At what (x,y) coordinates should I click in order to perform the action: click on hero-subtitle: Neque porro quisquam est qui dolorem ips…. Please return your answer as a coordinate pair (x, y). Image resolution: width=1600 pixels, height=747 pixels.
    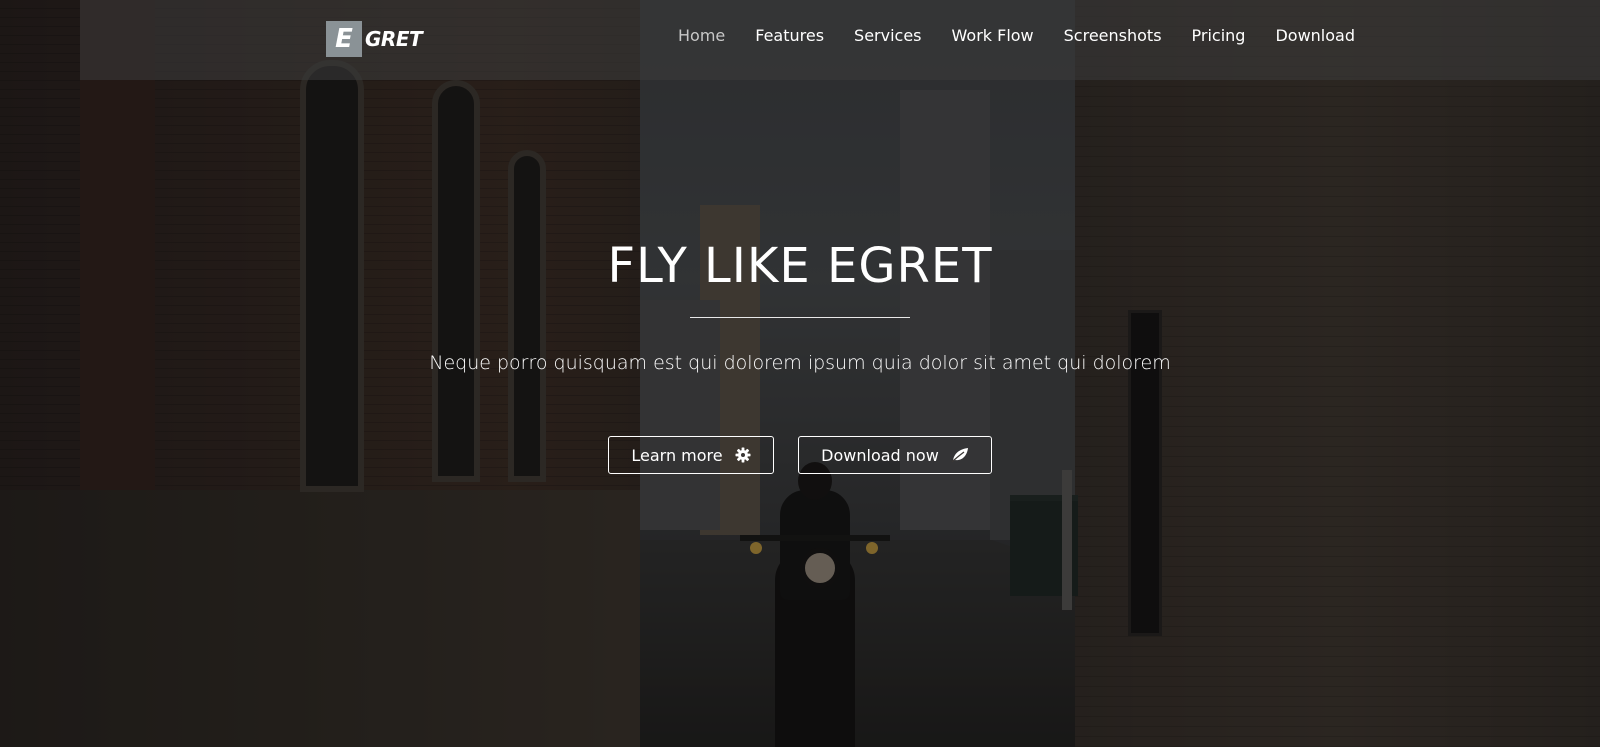
    Looking at the image, I should click on (800, 363).